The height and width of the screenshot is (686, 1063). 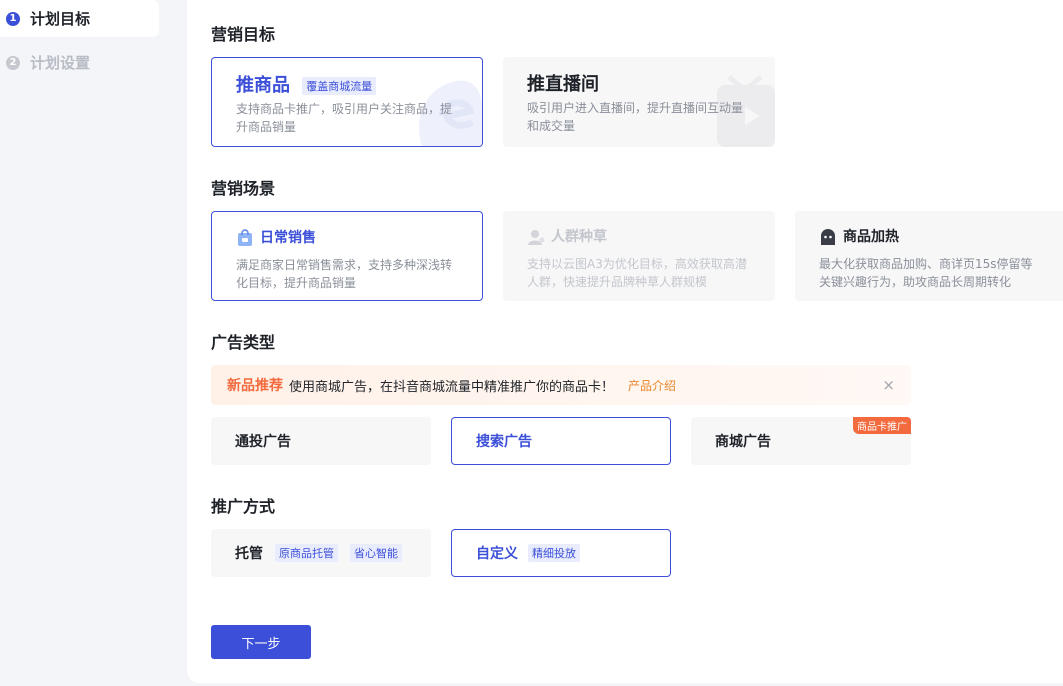 I want to click on goal-card-desc: 支持商品卡推广，吸引用户关注商品，提 升商品销量, so click(x=344, y=118).